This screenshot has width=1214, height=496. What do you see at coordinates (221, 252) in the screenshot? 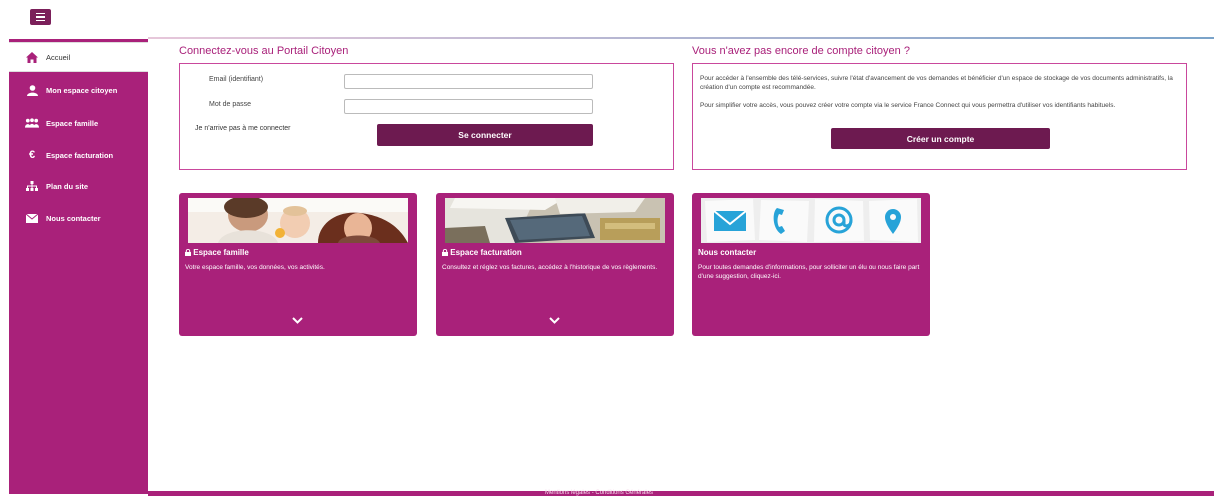
I see `tile-title-text: Espace famille` at bounding box center [221, 252].